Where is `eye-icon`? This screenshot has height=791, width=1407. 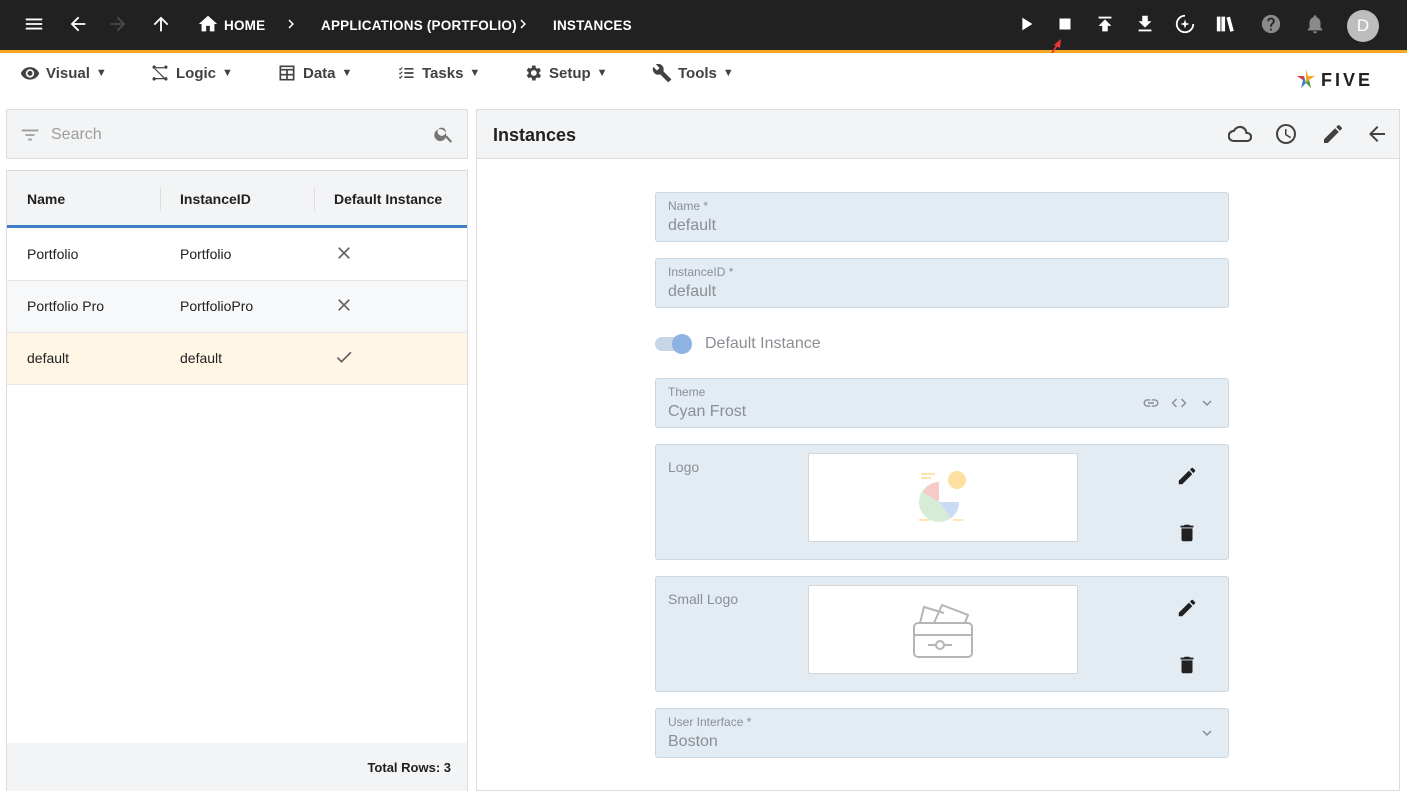
eye-icon is located at coordinates (30, 73).